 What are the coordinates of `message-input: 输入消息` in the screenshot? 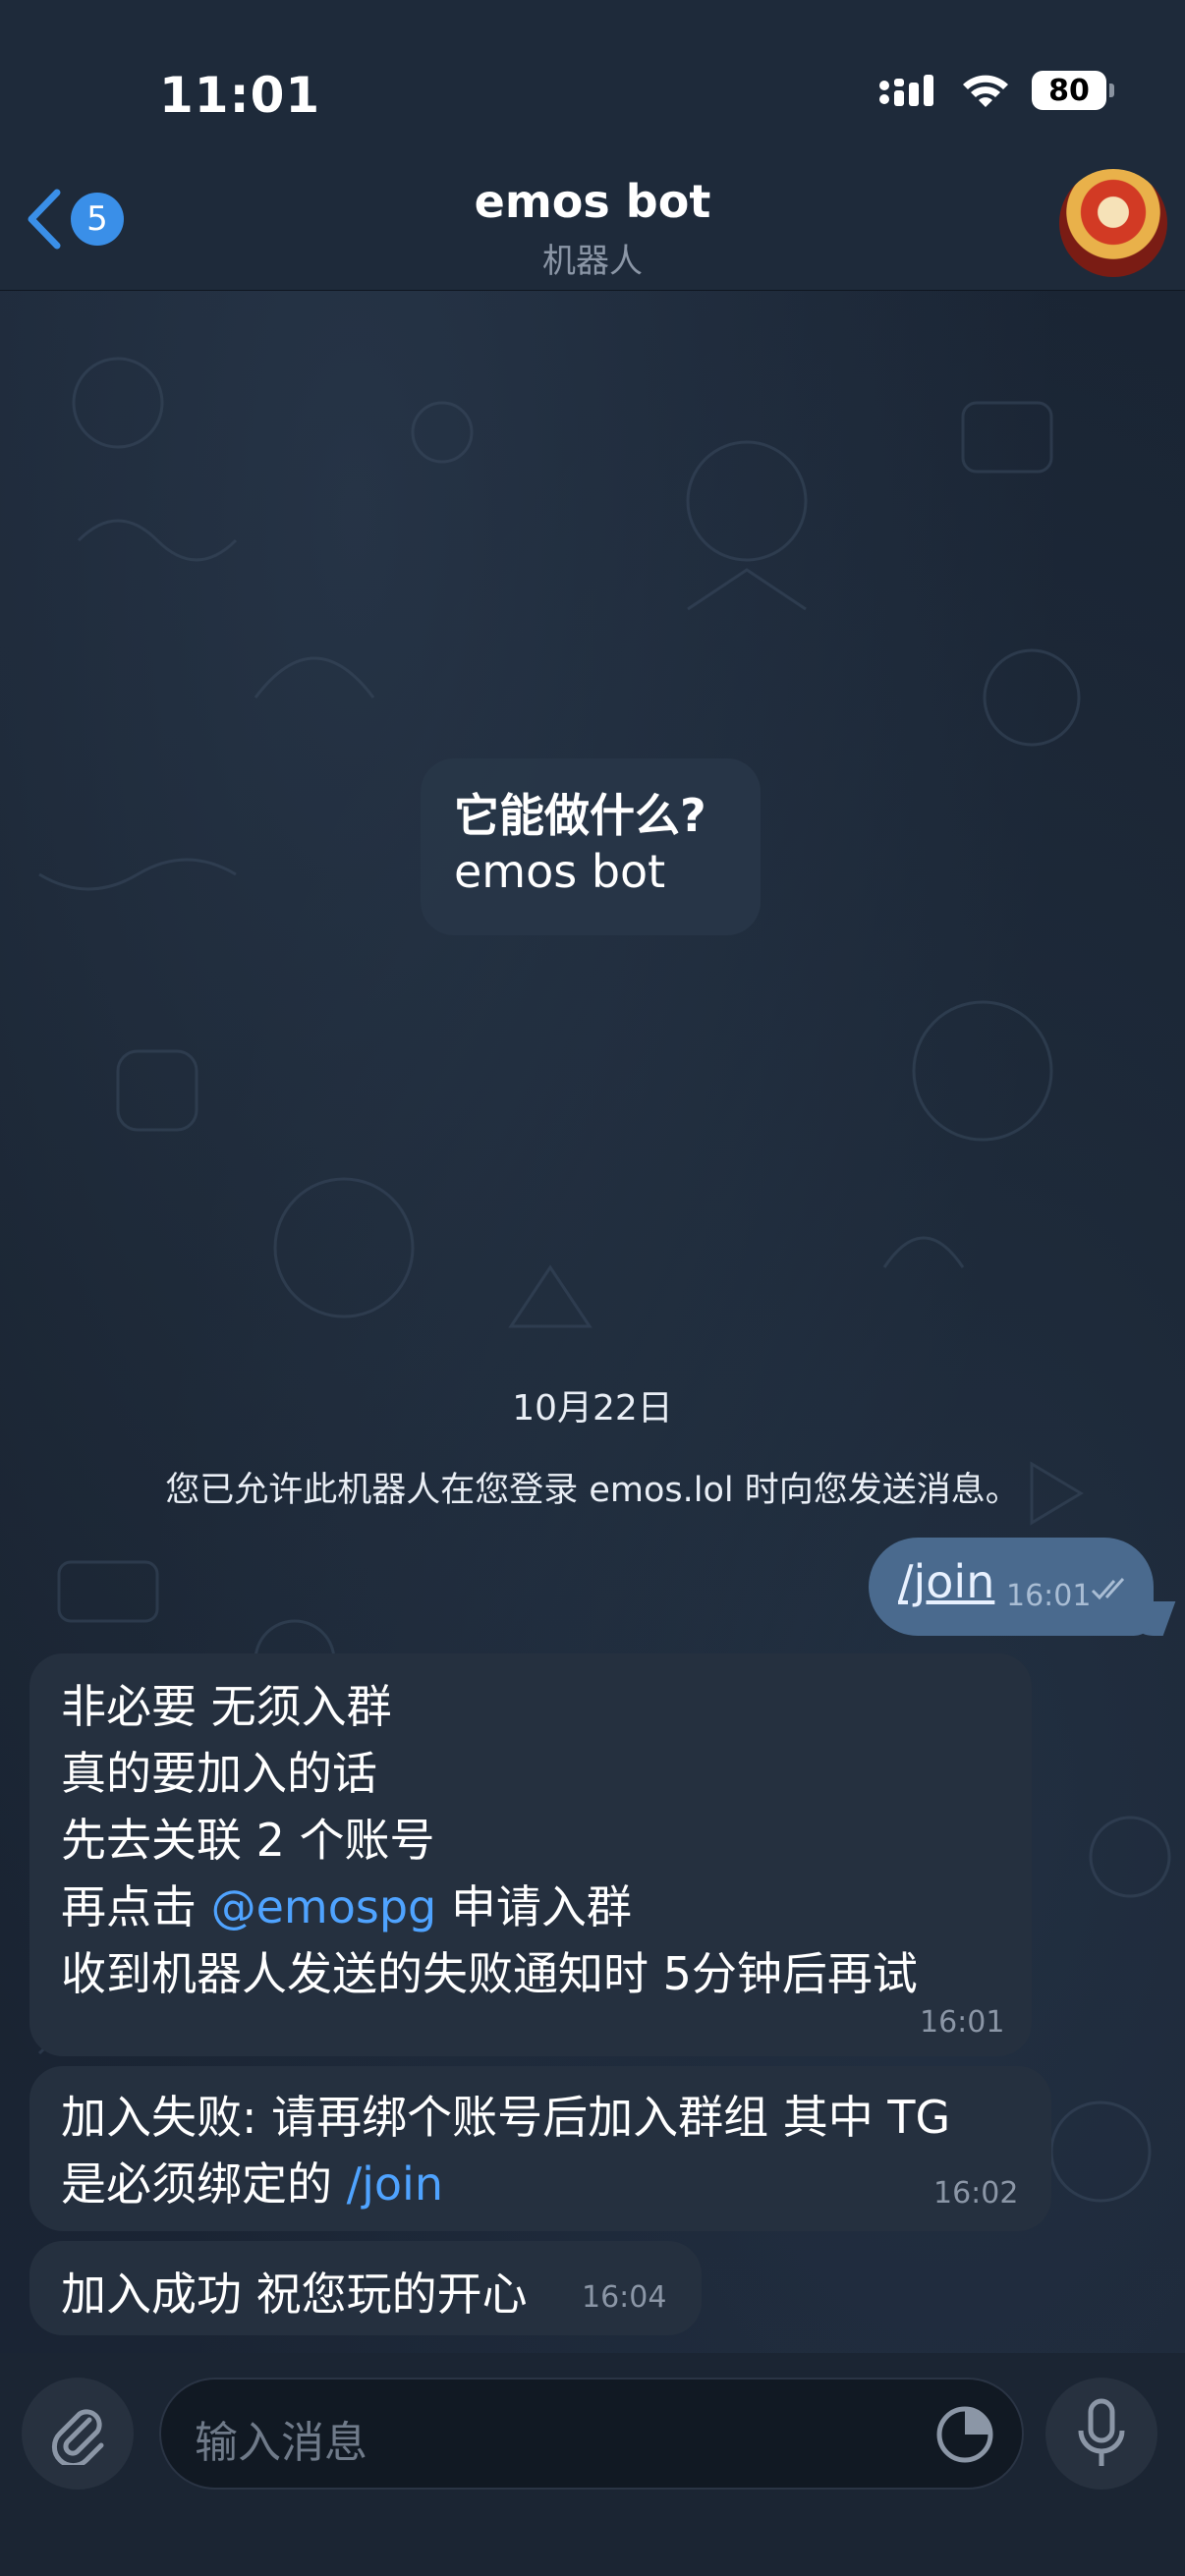 It's located at (592, 2434).